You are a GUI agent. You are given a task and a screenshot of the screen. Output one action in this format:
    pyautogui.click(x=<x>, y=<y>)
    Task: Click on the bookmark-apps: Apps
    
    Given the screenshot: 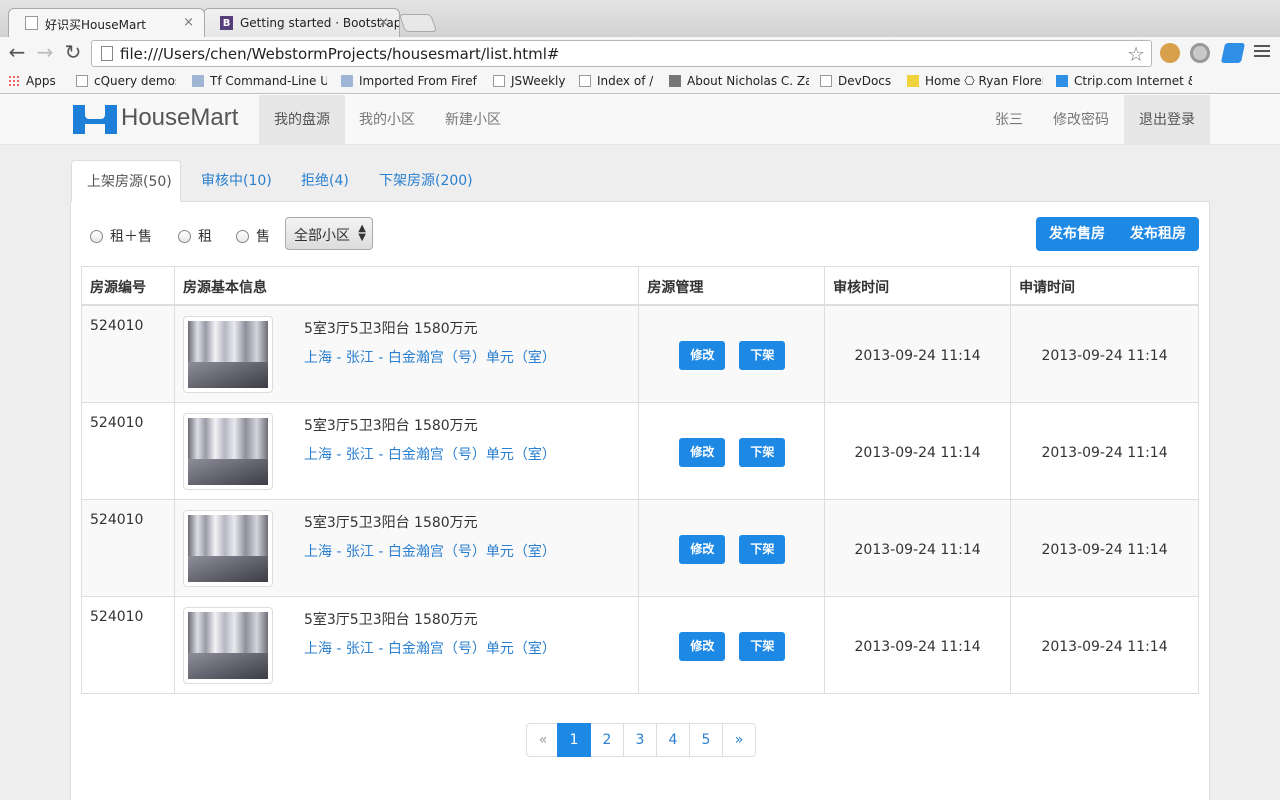 What is the action you would take?
    pyautogui.click(x=32, y=81)
    